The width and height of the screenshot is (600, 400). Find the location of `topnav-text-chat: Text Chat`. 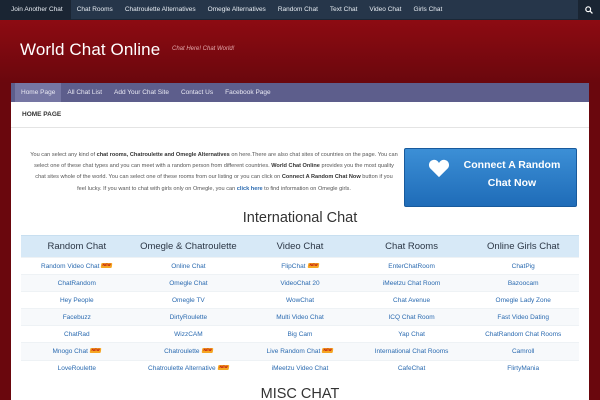

topnav-text-chat: Text Chat is located at coordinates (343, 10).